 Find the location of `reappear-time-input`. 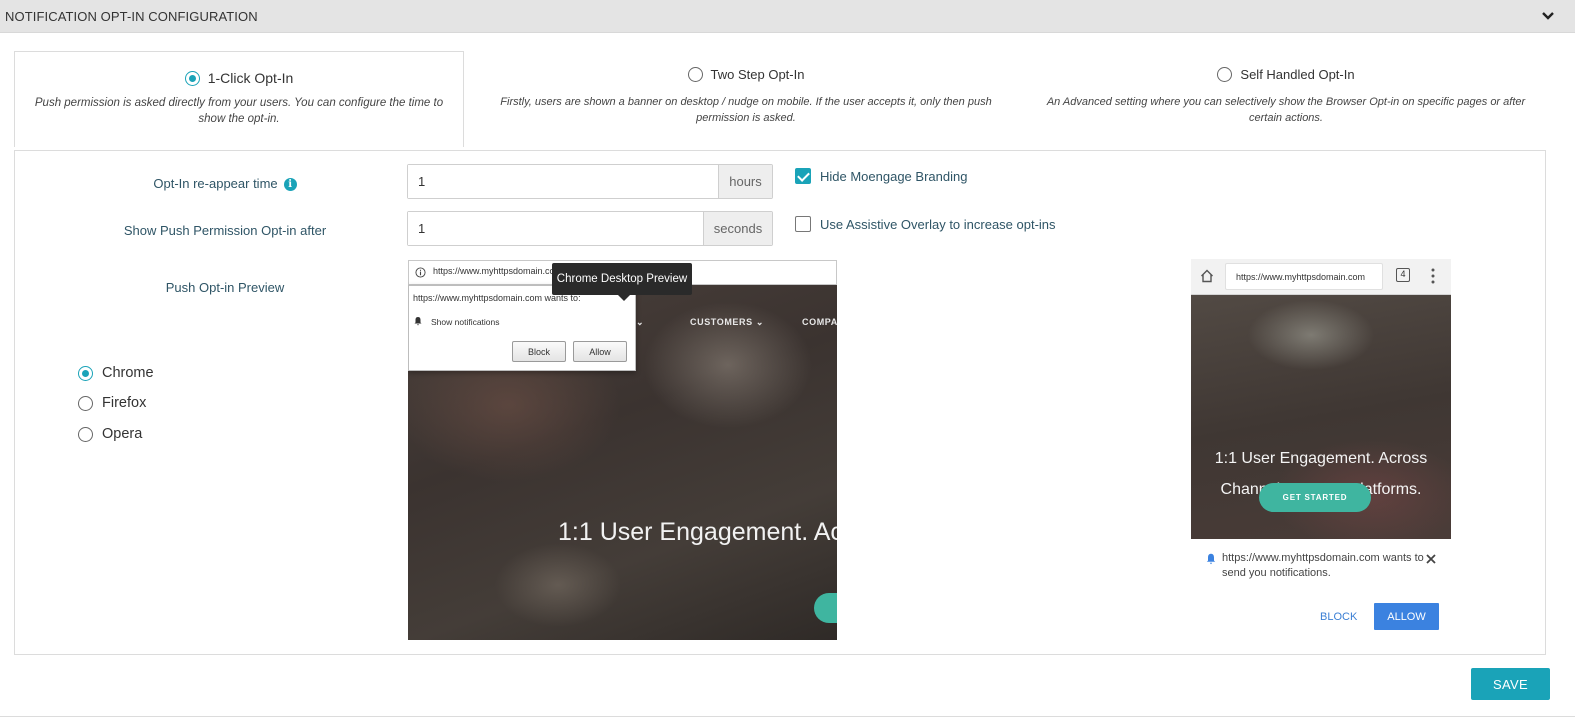

reappear-time-input is located at coordinates (563, 181).